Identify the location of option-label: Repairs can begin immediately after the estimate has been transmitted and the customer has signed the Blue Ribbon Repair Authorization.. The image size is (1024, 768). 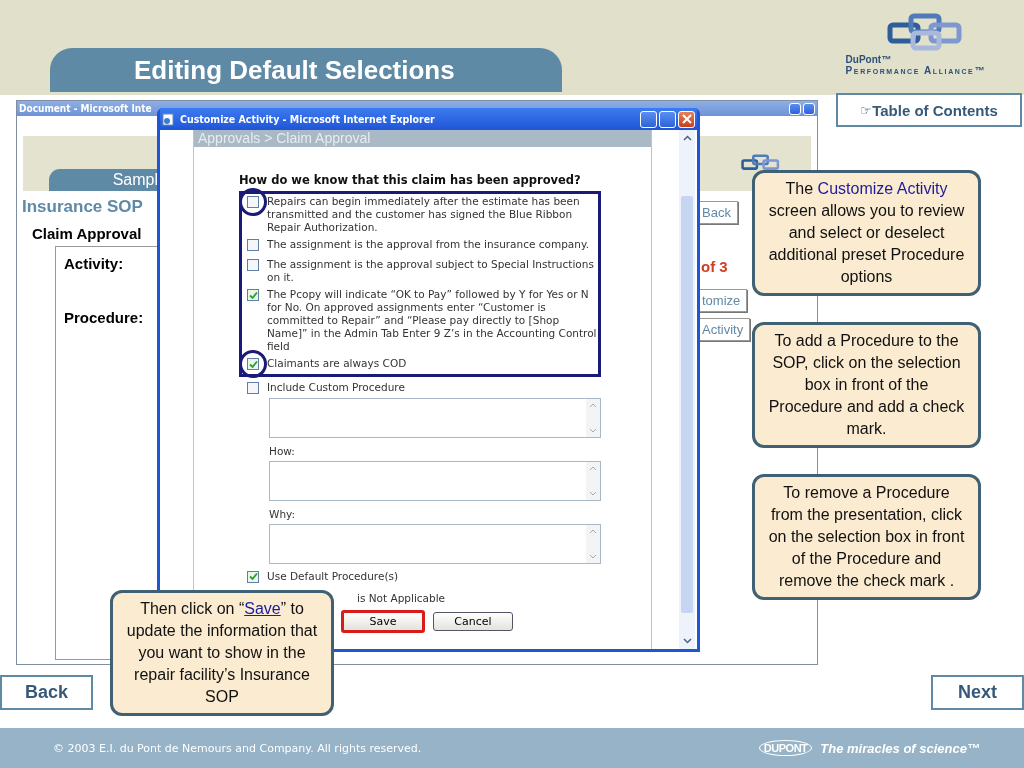
(424, 214).